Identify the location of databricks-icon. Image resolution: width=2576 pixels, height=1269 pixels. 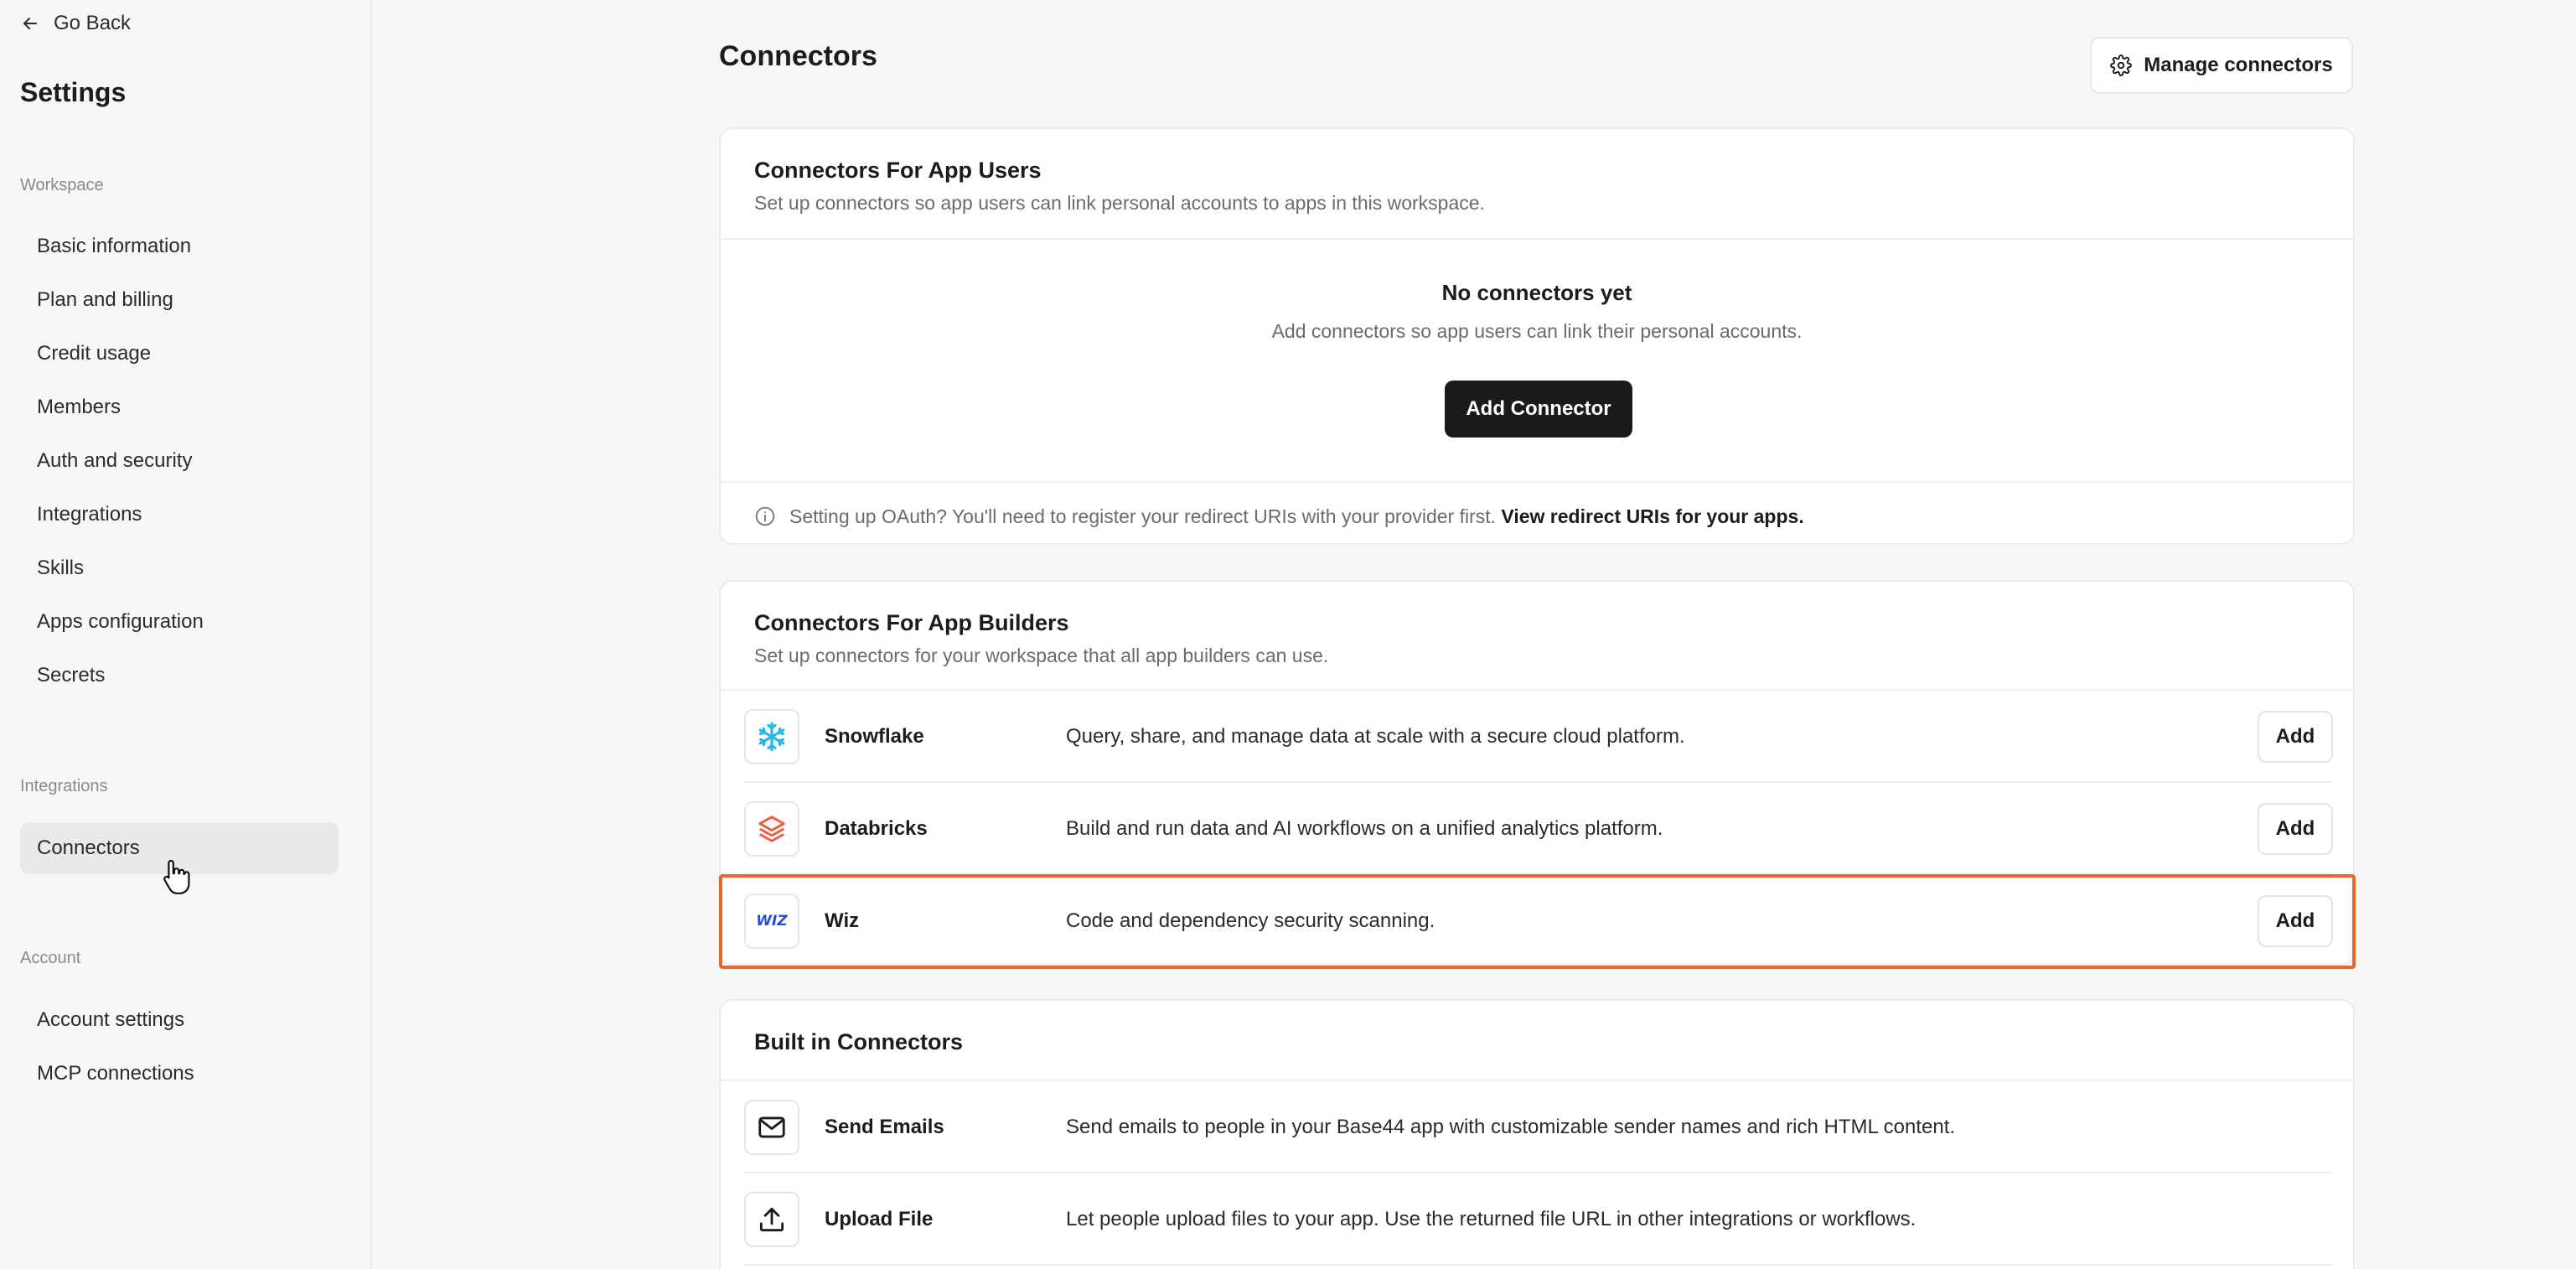
(771, 829).